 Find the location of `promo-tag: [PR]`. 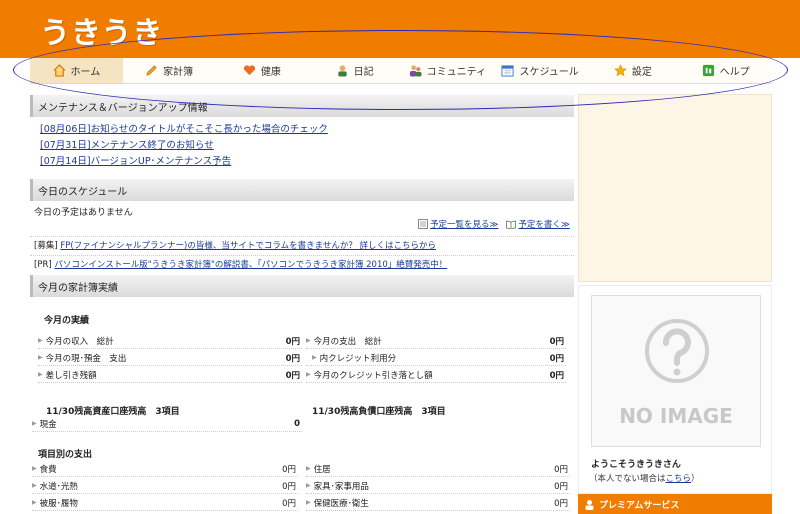

promo-tag: [PR] is located at coordinates (43, 265).